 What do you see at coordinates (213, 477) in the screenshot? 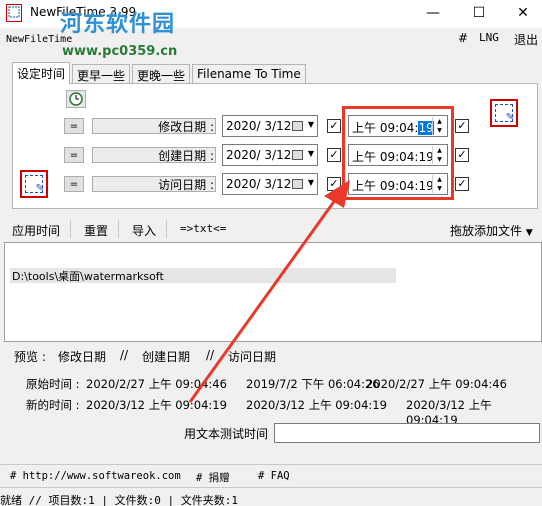
I see `link-donate: # 捐赠` at bounding box center [213, 477].